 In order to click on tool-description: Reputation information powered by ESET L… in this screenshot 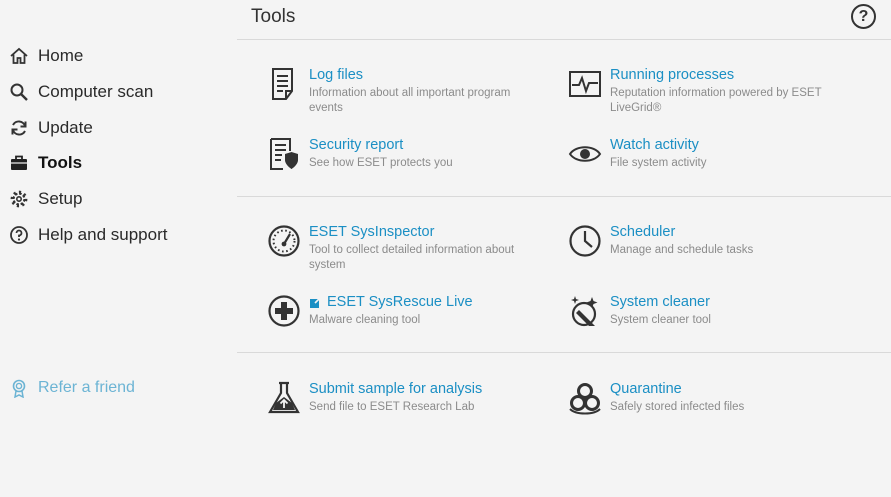, I will do `click(716, 100)`.